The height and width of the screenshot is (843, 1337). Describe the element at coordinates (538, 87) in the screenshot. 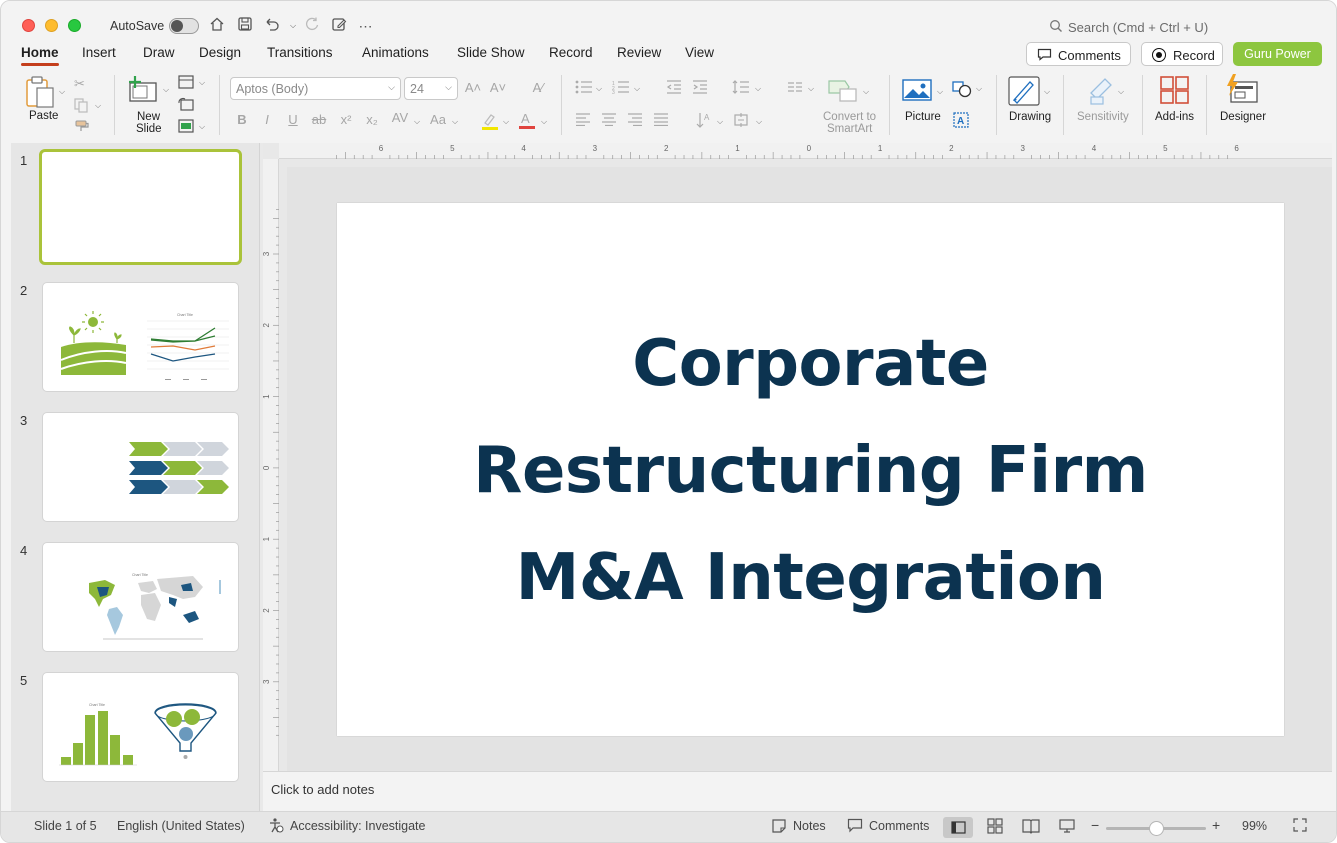

I see `clear-formatting-icon: A∕` at that location.